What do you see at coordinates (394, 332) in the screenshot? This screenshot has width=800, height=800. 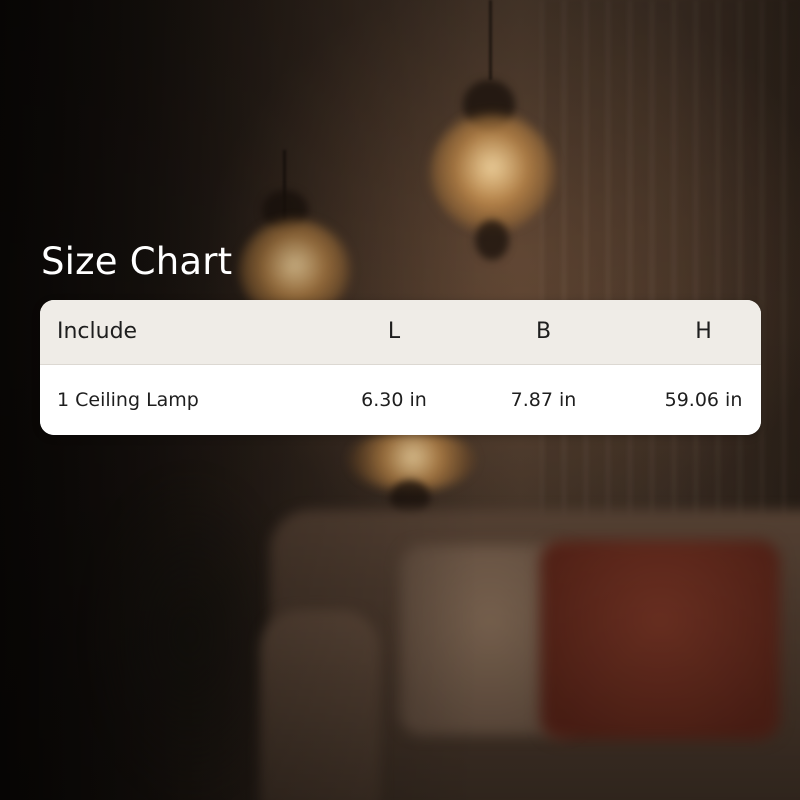 I see `header-length: L` at bounding box center [394, 332].